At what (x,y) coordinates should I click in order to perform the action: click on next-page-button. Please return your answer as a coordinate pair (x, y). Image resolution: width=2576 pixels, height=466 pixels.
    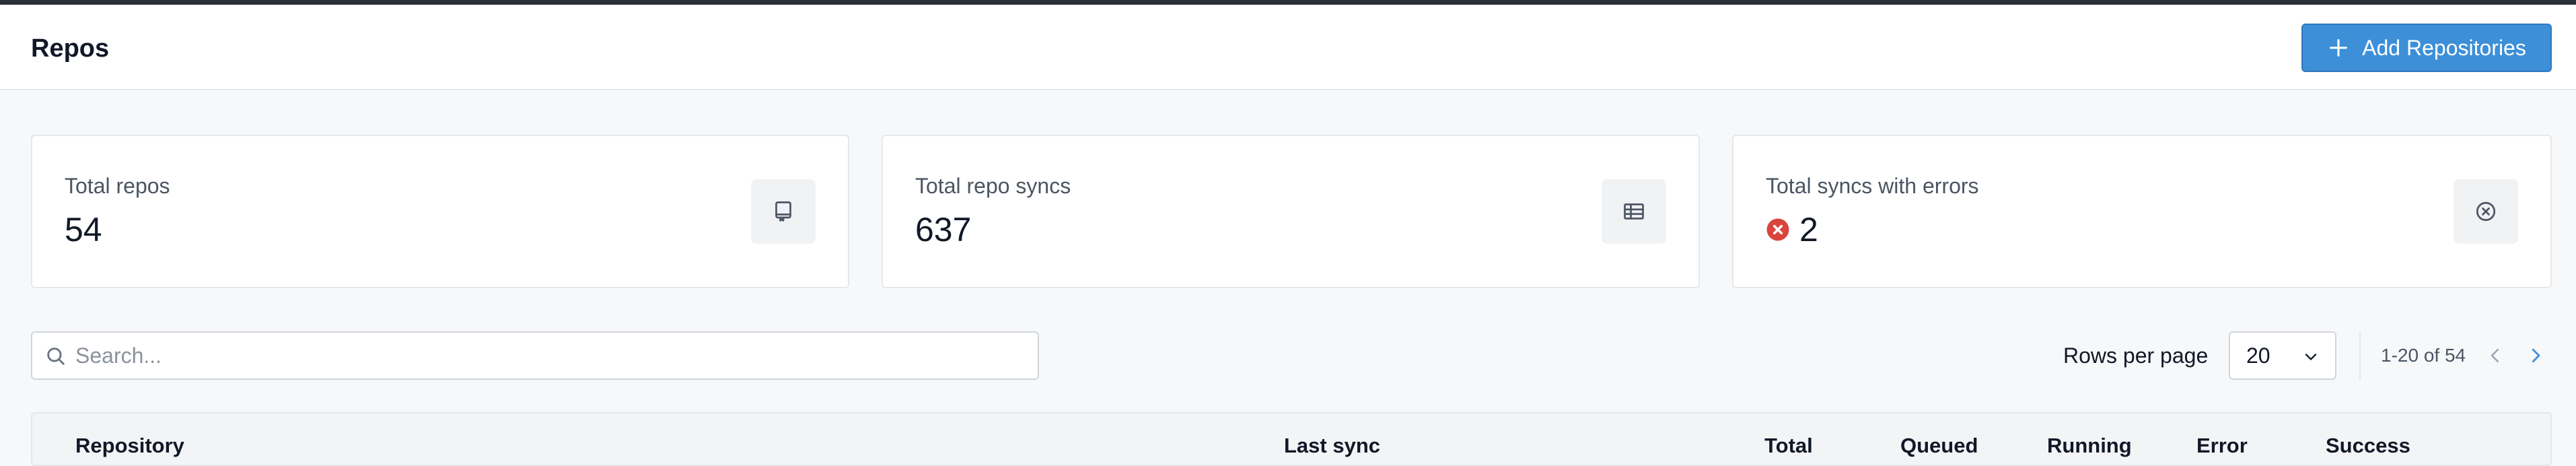
    Looking at the image, I should click on (2535, 355).